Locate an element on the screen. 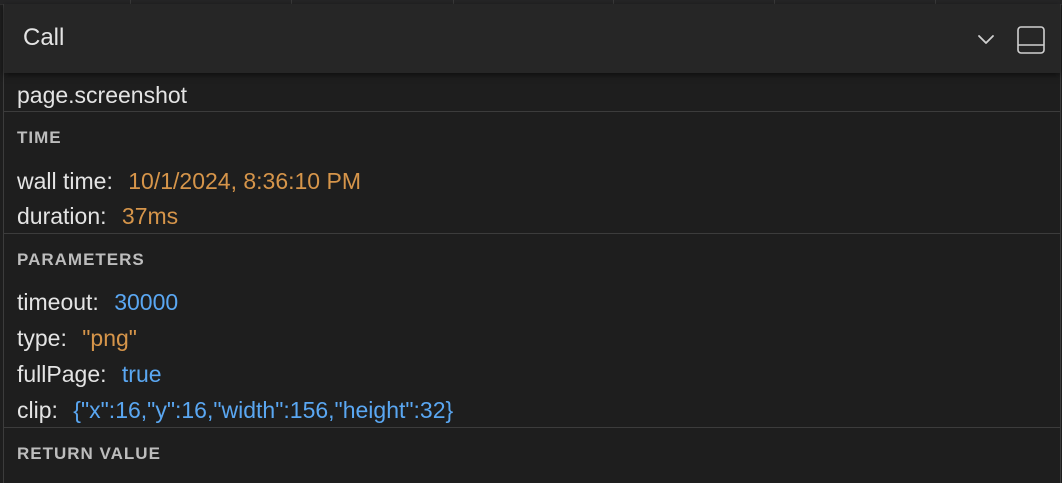 The width and height of the screenshot is (1062, 483). panel-title: Call is located at coordinates (44, 37).